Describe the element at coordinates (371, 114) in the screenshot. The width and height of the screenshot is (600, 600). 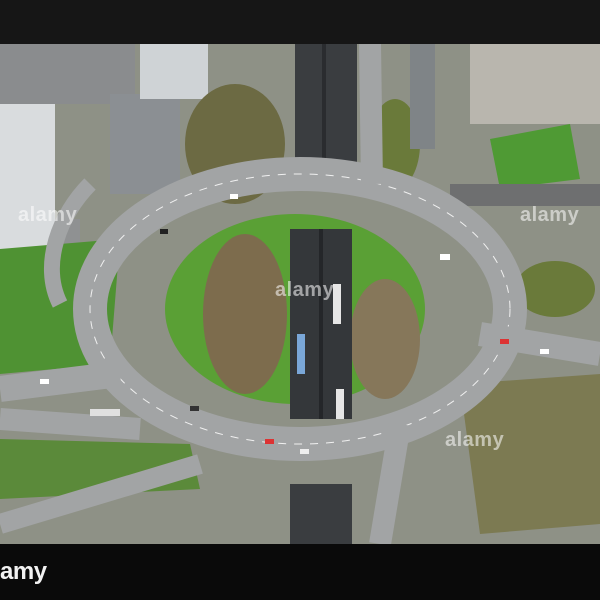
I see `road-north` at that location.